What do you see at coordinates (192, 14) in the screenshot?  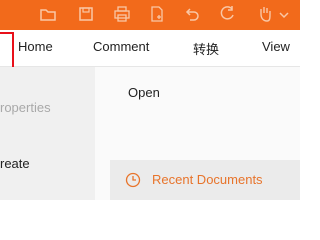 I see `undo-icon` at bounding box center [192, 14].